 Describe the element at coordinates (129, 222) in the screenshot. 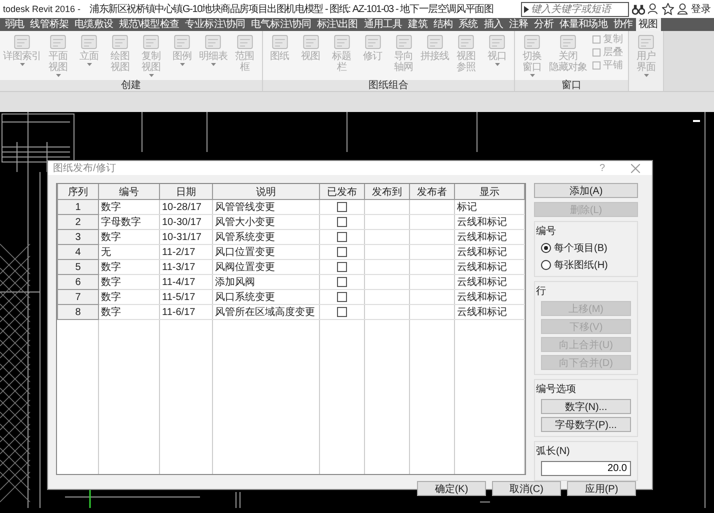

I see `table-cell: 字母数字` at that location.